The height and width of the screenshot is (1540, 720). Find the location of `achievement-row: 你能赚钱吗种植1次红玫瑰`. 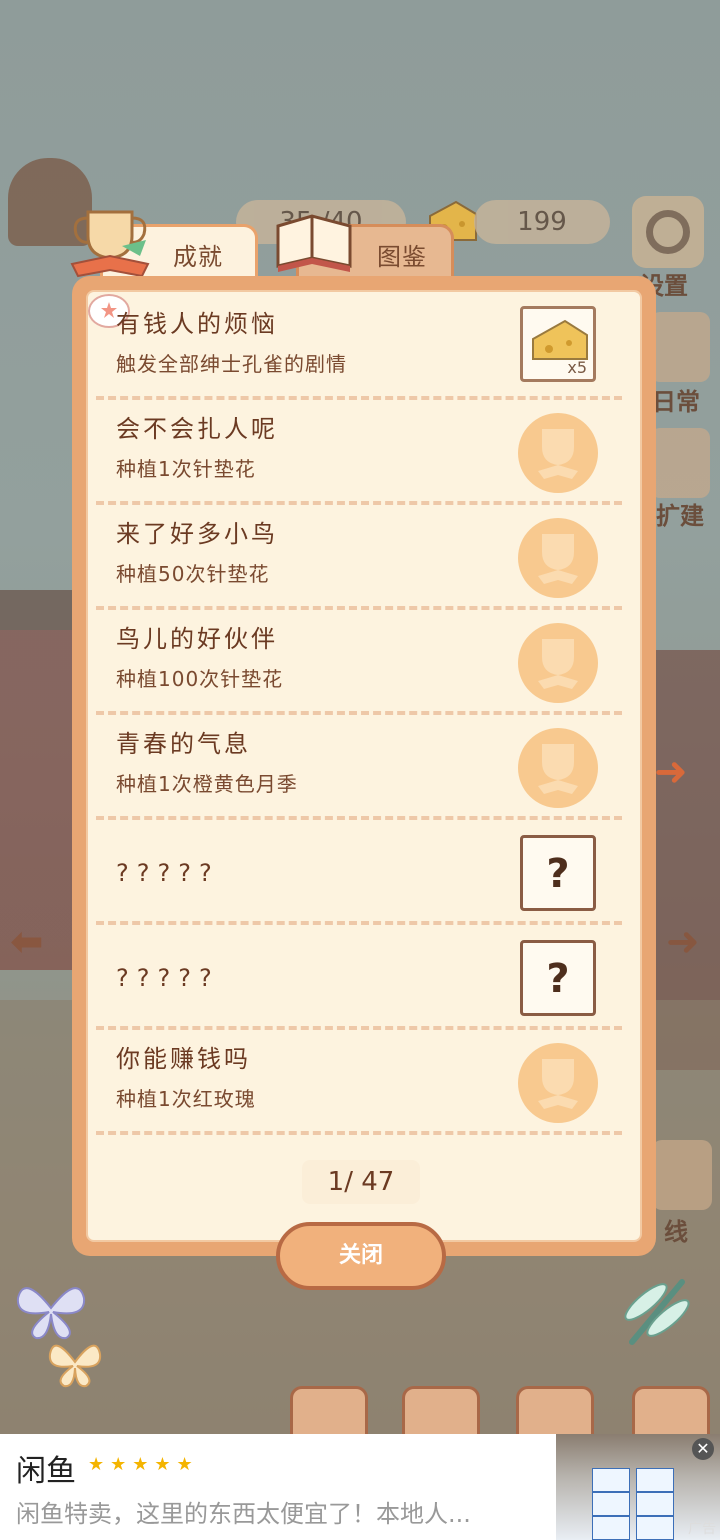

achievement-row: 你能赚钱吗种植1次红玫瑰 is located at coordinates (355, 1083).